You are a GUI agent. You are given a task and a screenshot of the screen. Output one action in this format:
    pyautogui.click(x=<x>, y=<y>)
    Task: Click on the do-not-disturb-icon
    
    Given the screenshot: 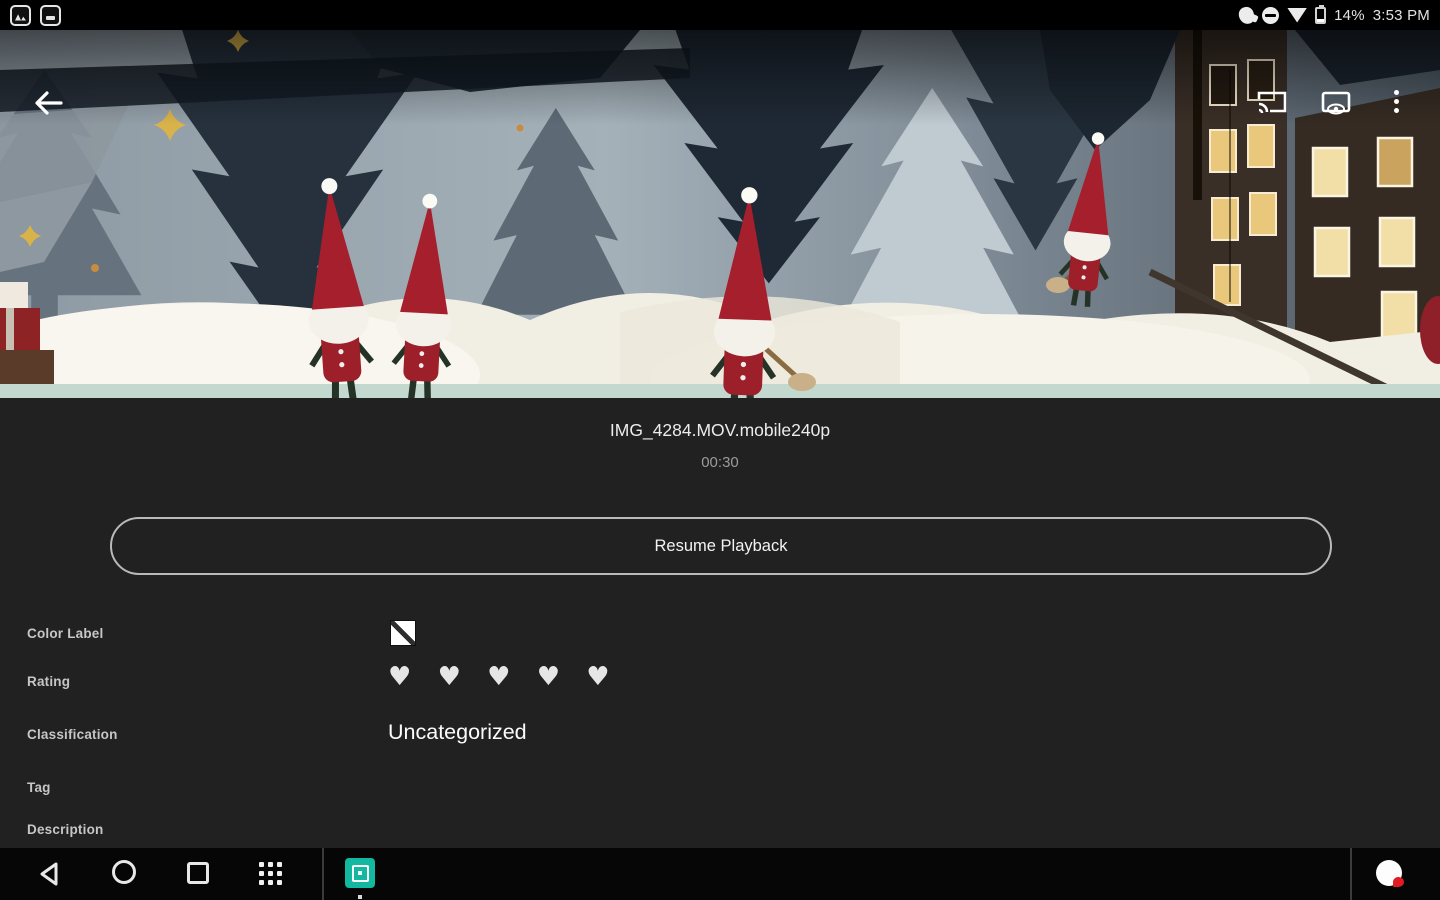 What is the action you would take?
    pyautogui.click(x=1271, y=15)
    